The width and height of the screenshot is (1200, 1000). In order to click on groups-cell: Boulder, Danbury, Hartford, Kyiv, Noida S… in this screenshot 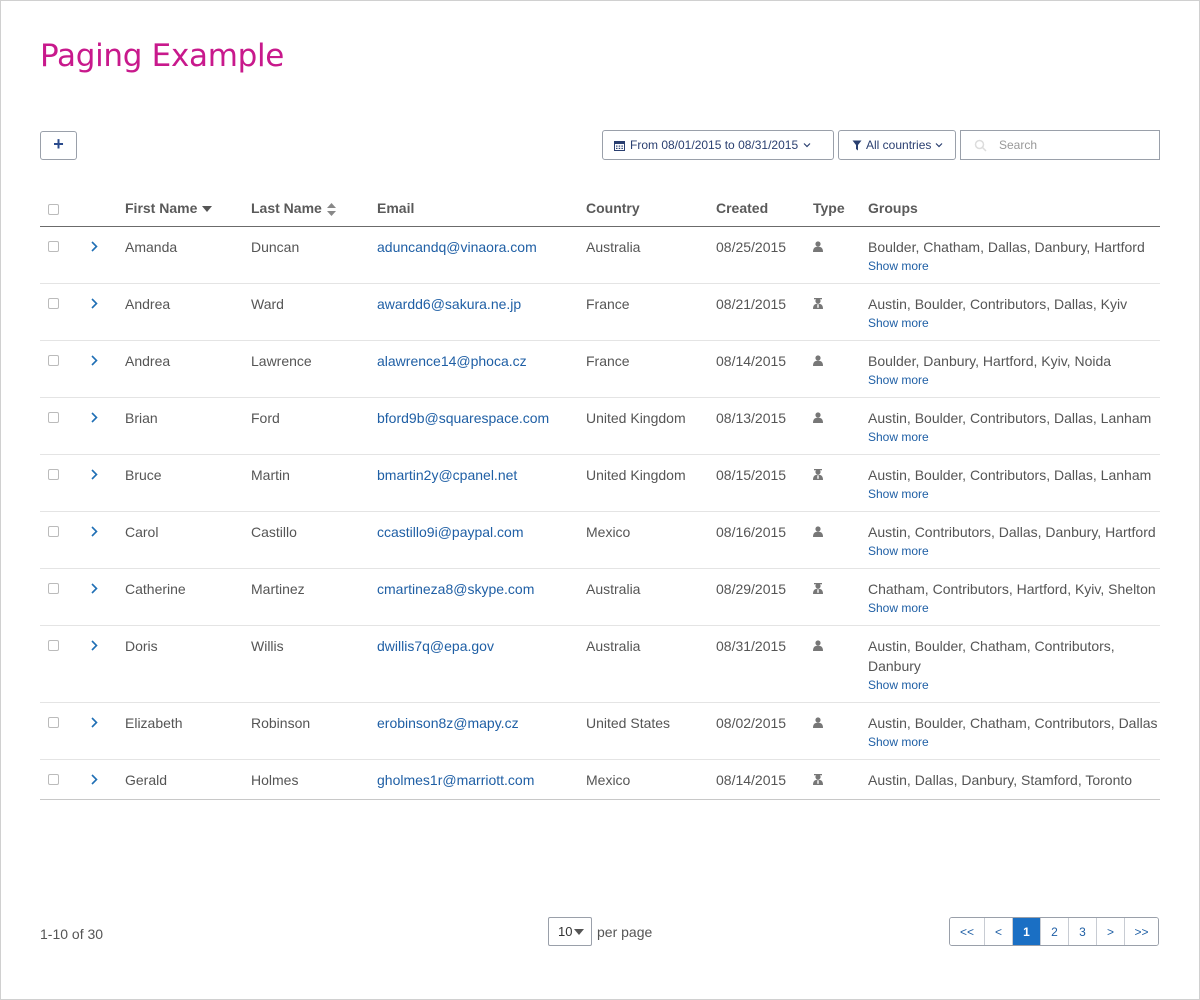, I will do `click(1014, 369)`.